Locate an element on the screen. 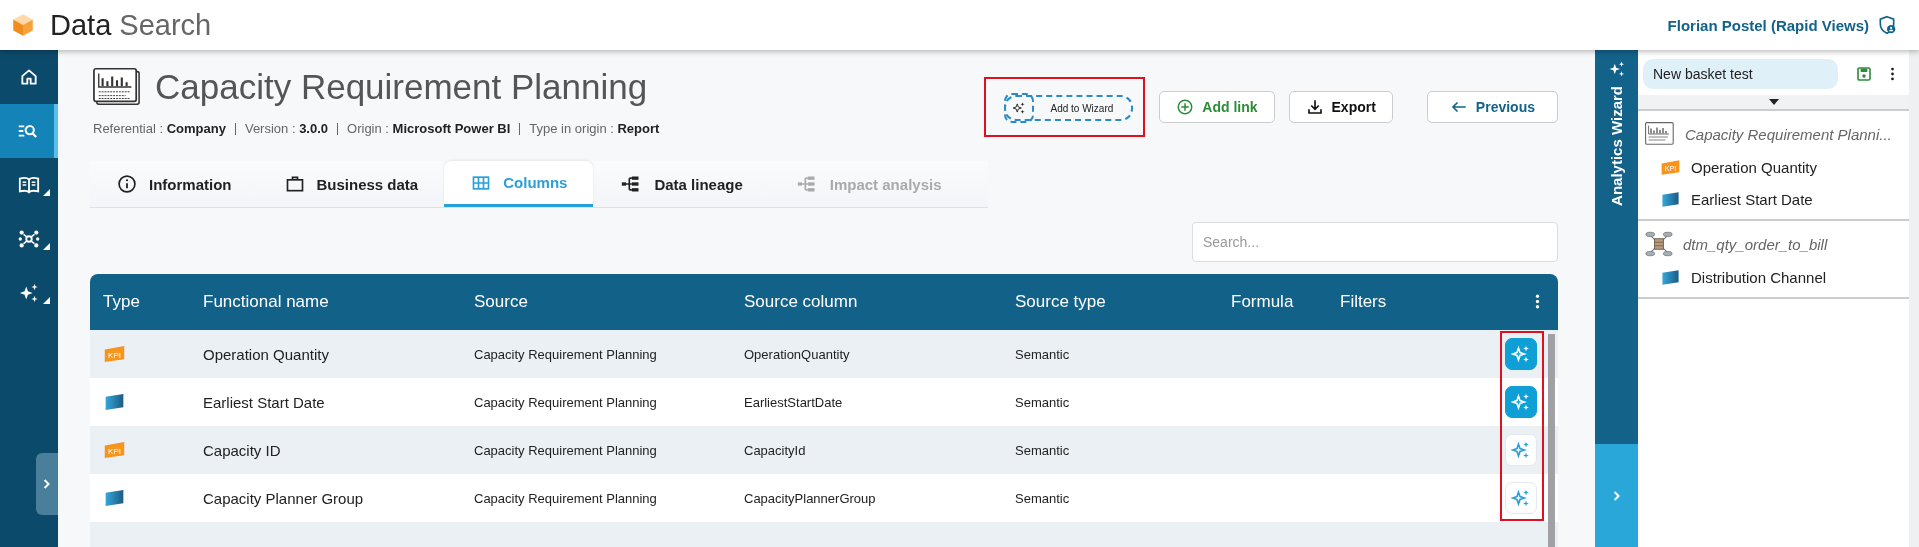 The image size is (1919, 547). tab: Data lineage is located at coordinates (681, 184).